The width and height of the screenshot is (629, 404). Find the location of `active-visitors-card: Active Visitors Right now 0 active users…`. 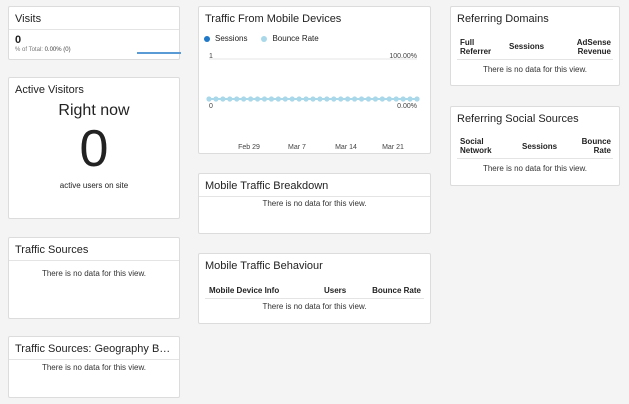

active-visitors-card: Active Visitors Right now 0 active users… is located at coordinates (94, 148).